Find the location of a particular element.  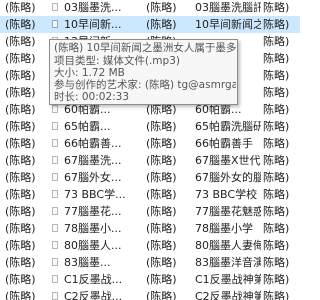

file-row: (陈略) 73 BBC学... (陈略) 73 BBC学校 陈略) is located at coordinates (150, 194).